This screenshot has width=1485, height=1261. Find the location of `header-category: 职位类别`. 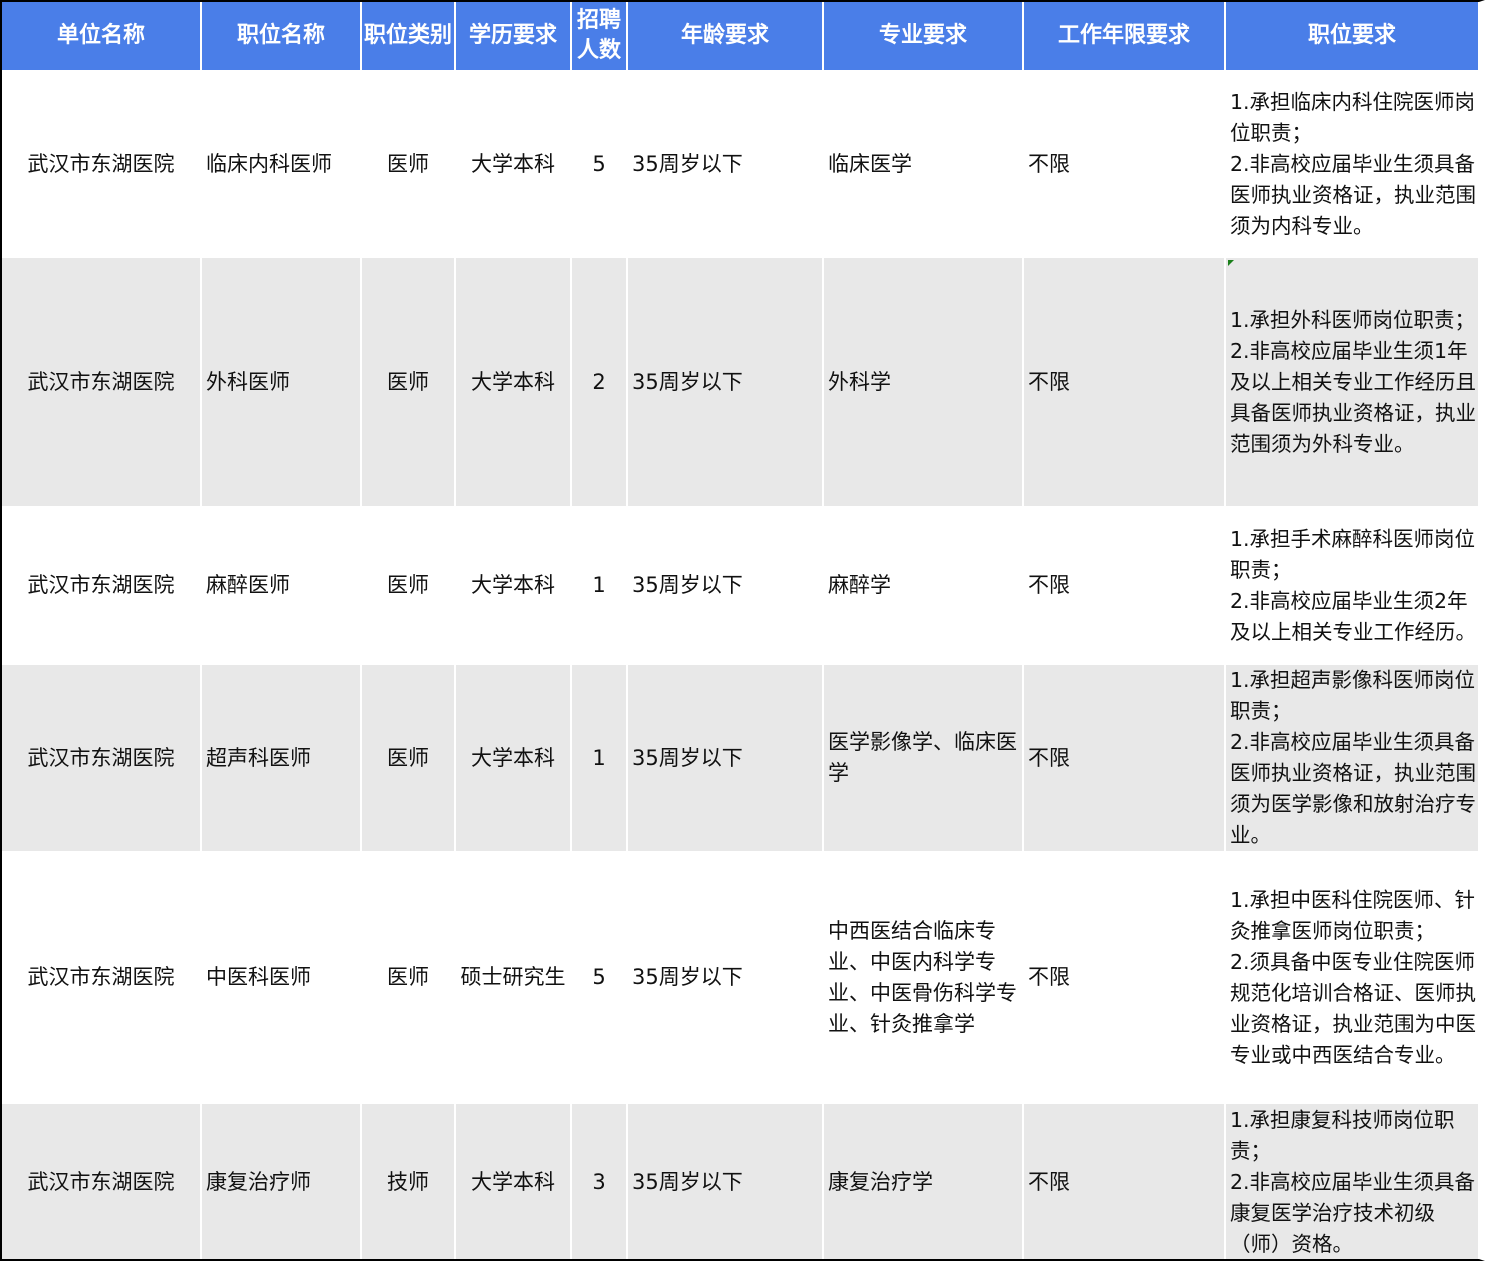

header-category: 职位类别 is located at coordinates (409, 37).